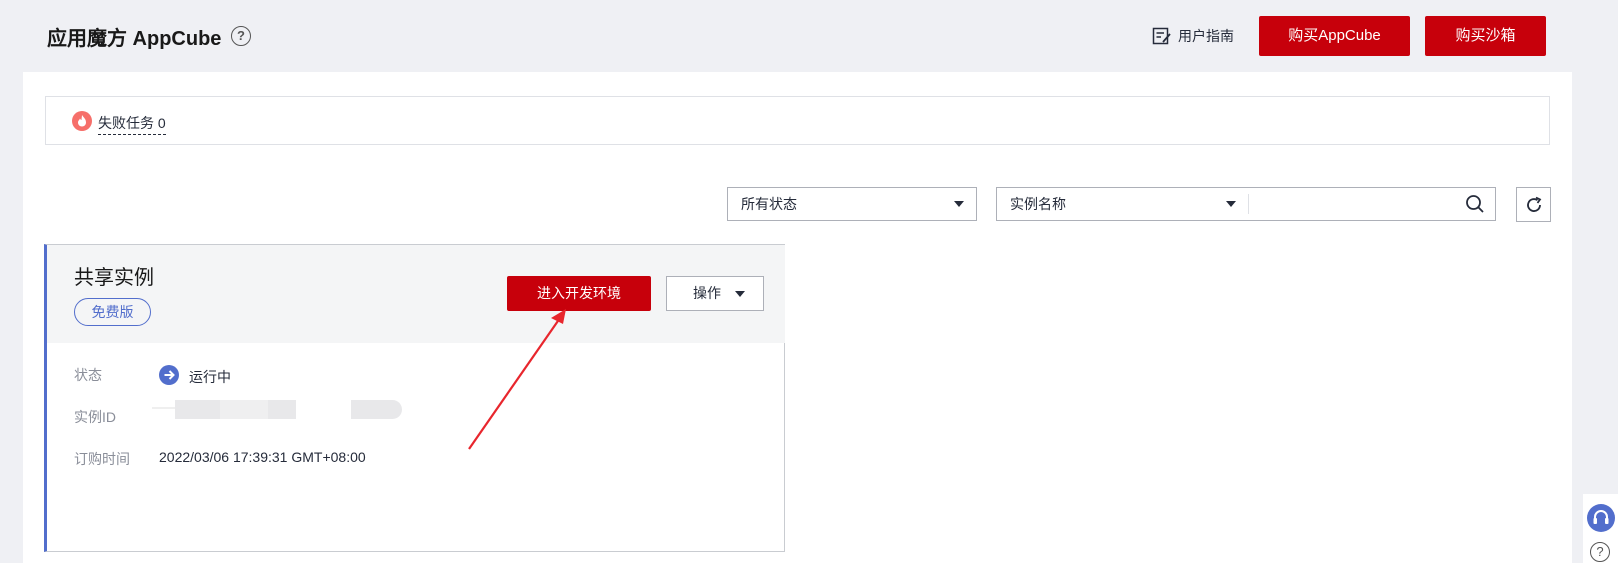 This screenshot has width=1618, height=563. I want to click on refresh-button, so click(1533, 204).